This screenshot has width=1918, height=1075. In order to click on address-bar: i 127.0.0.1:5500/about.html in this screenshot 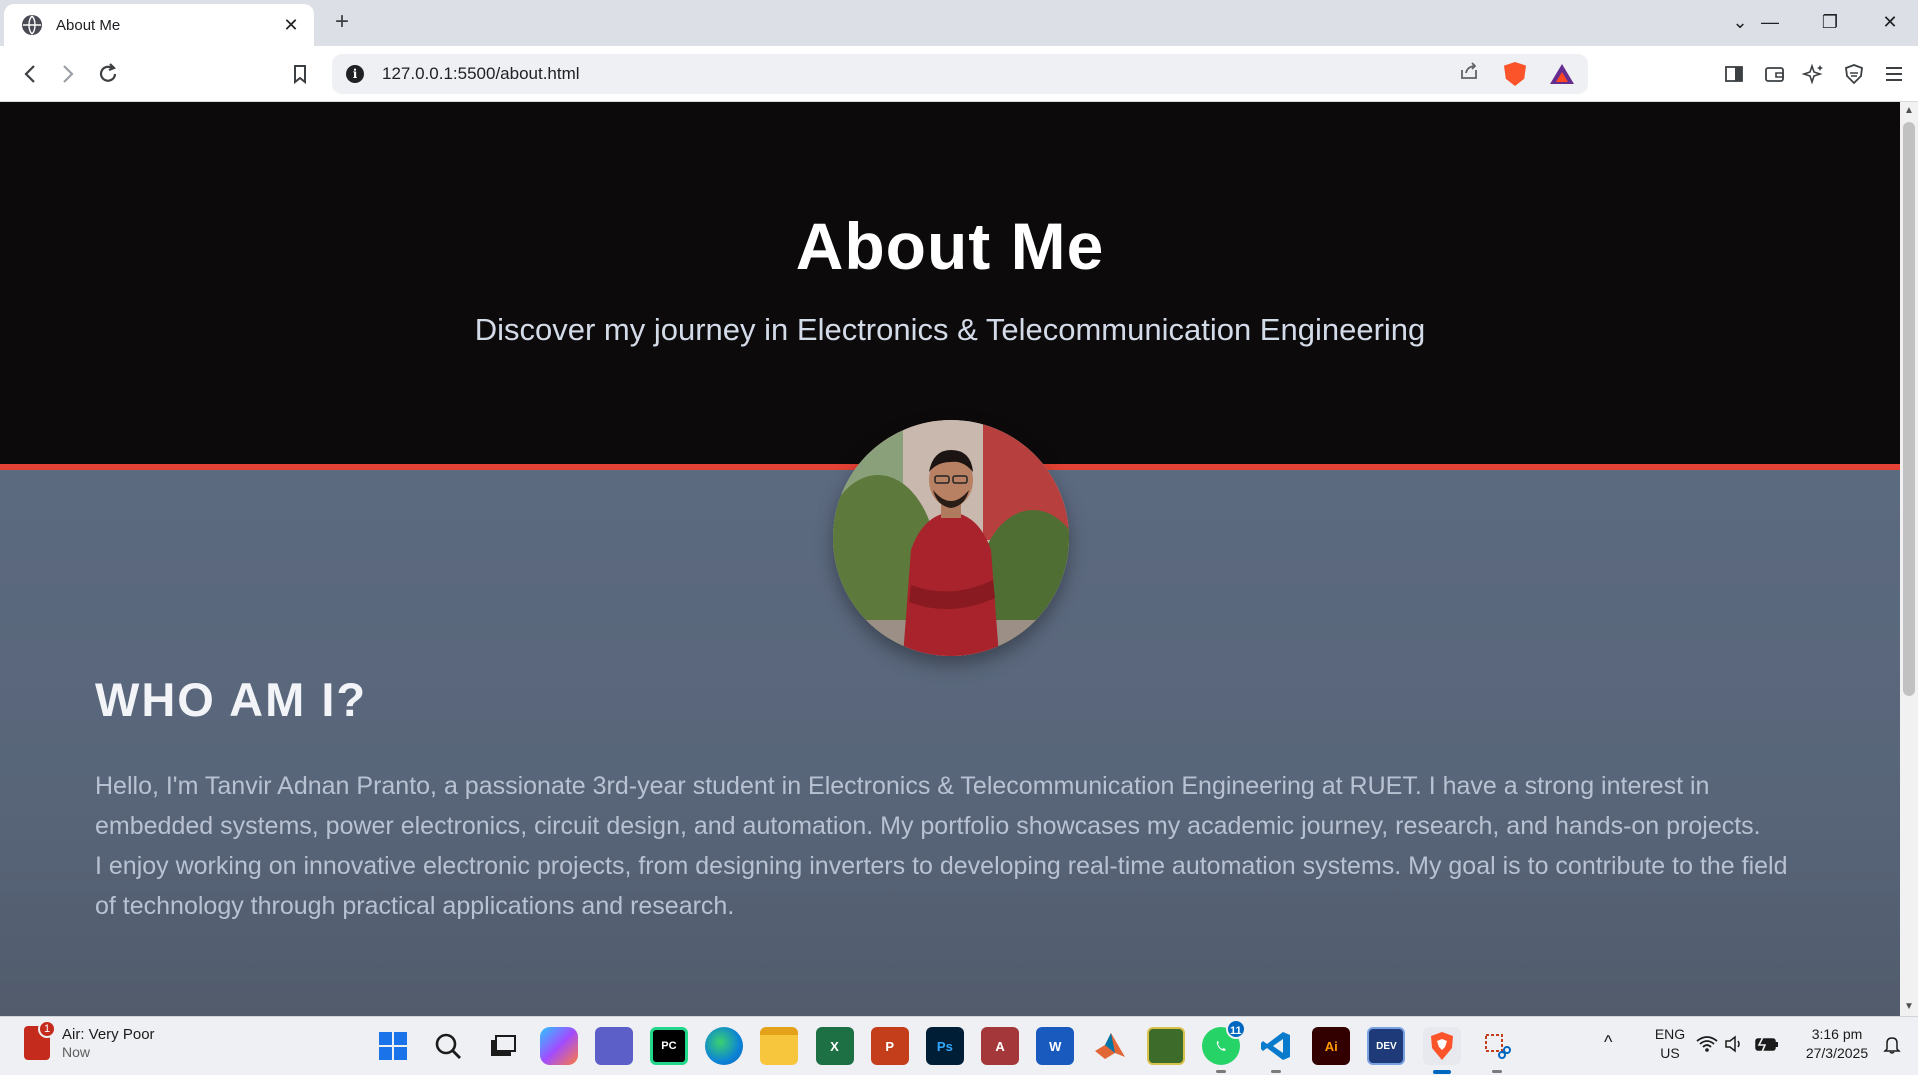, I will do `click(960, 74)`.